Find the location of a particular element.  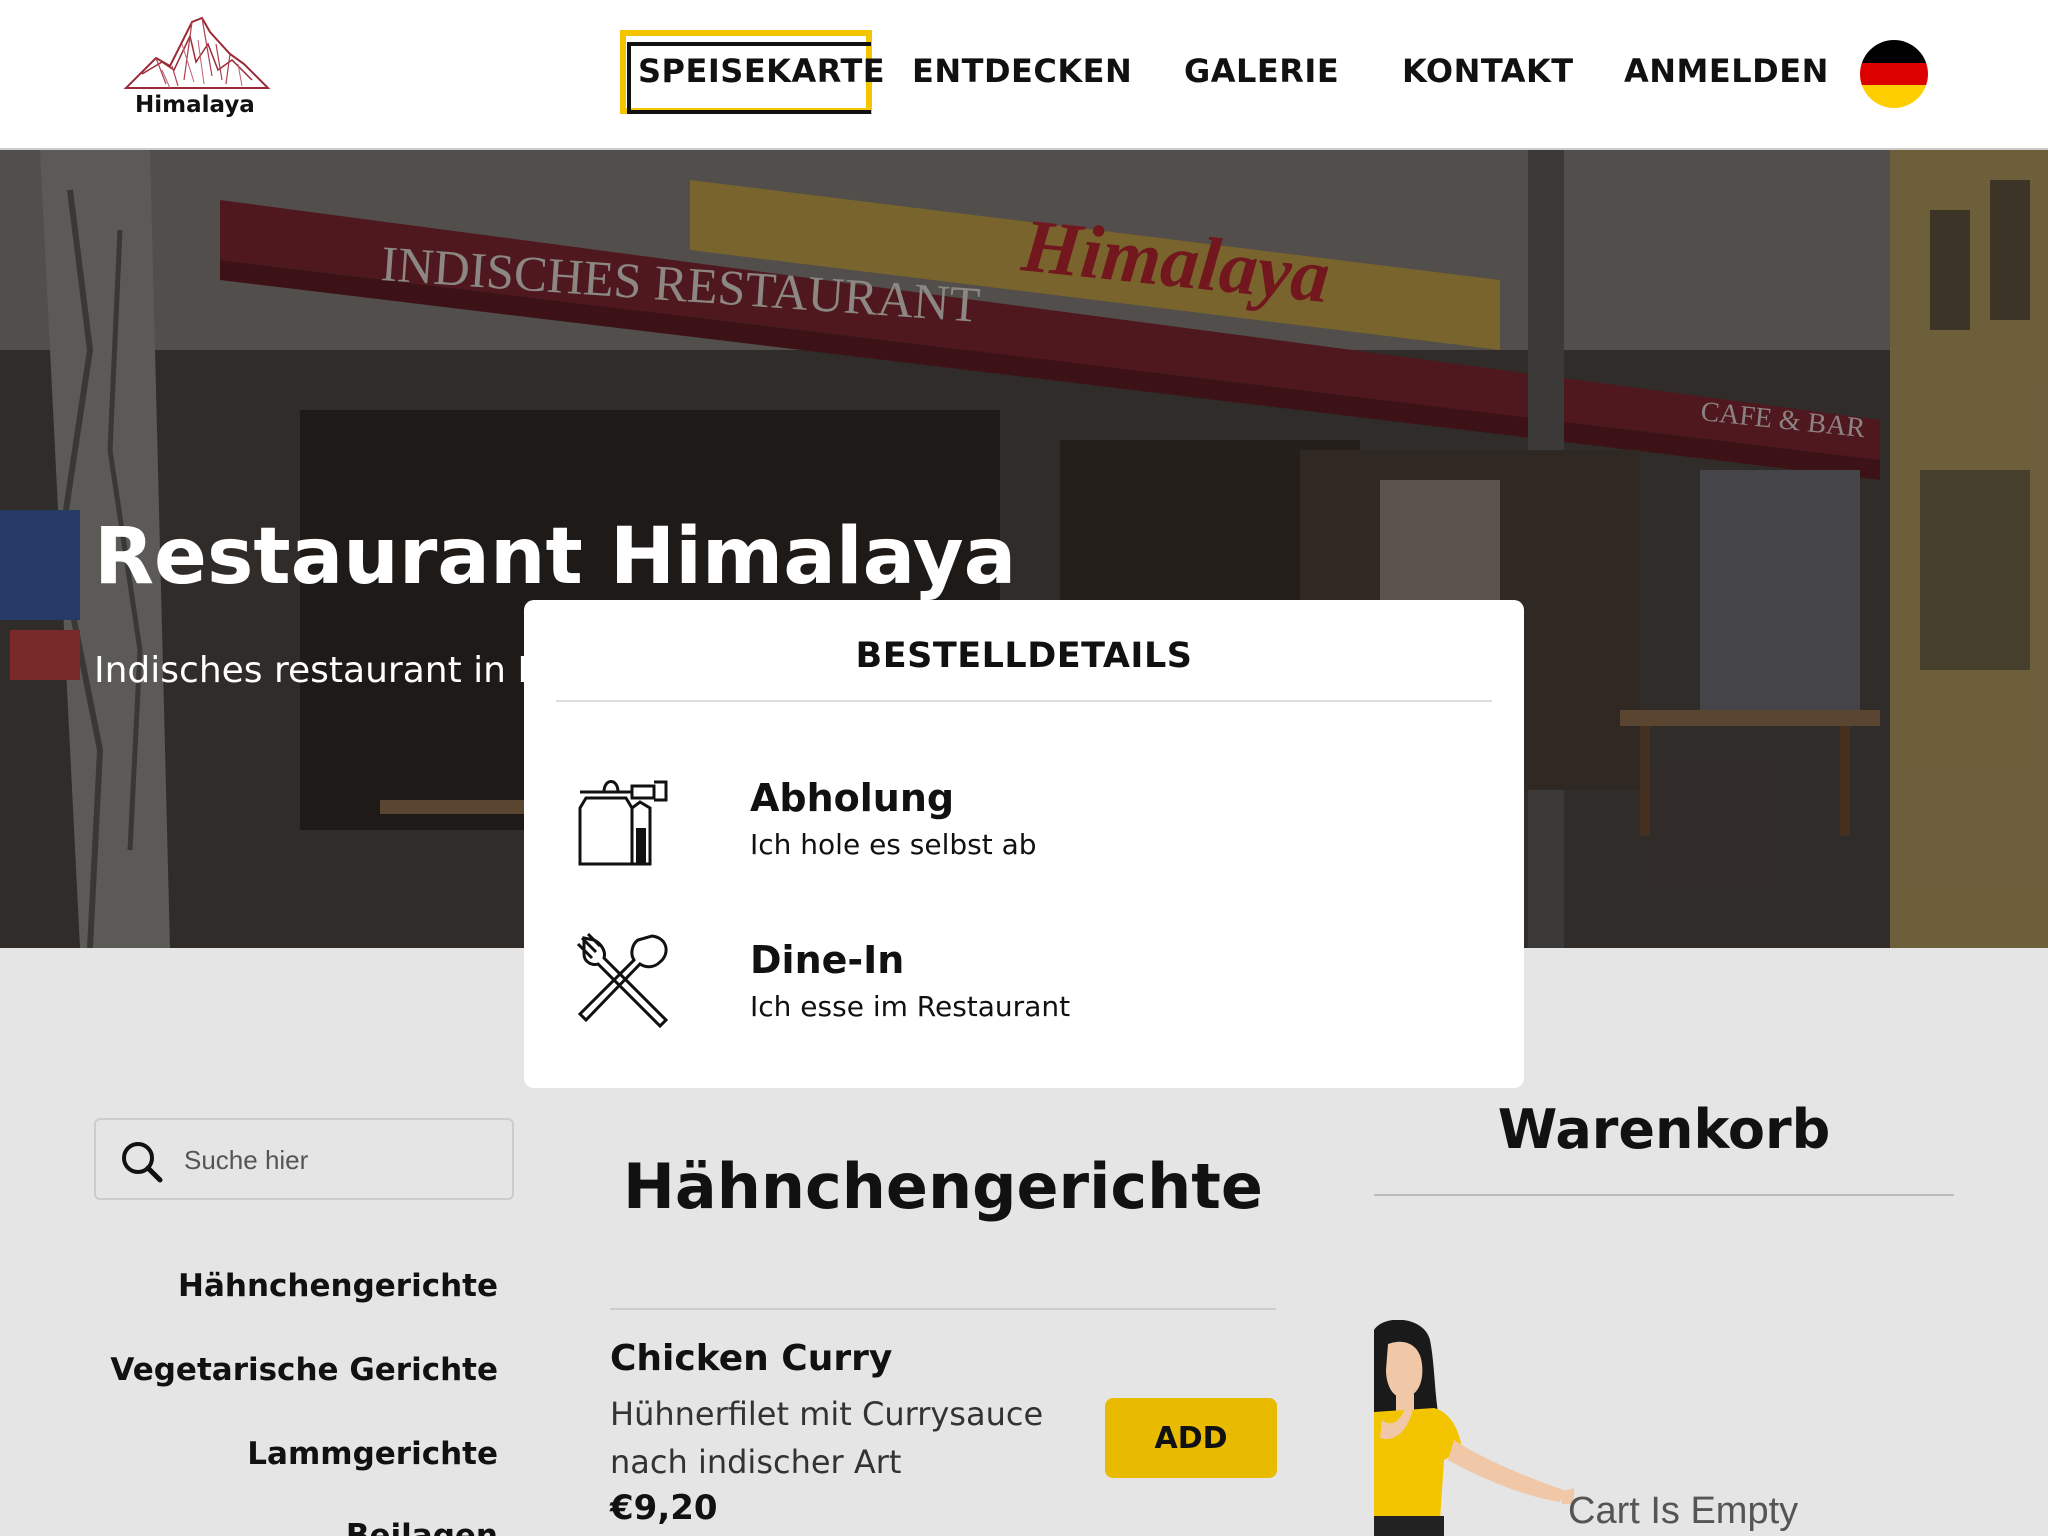

search-input is located at coordinates (339, 1160).